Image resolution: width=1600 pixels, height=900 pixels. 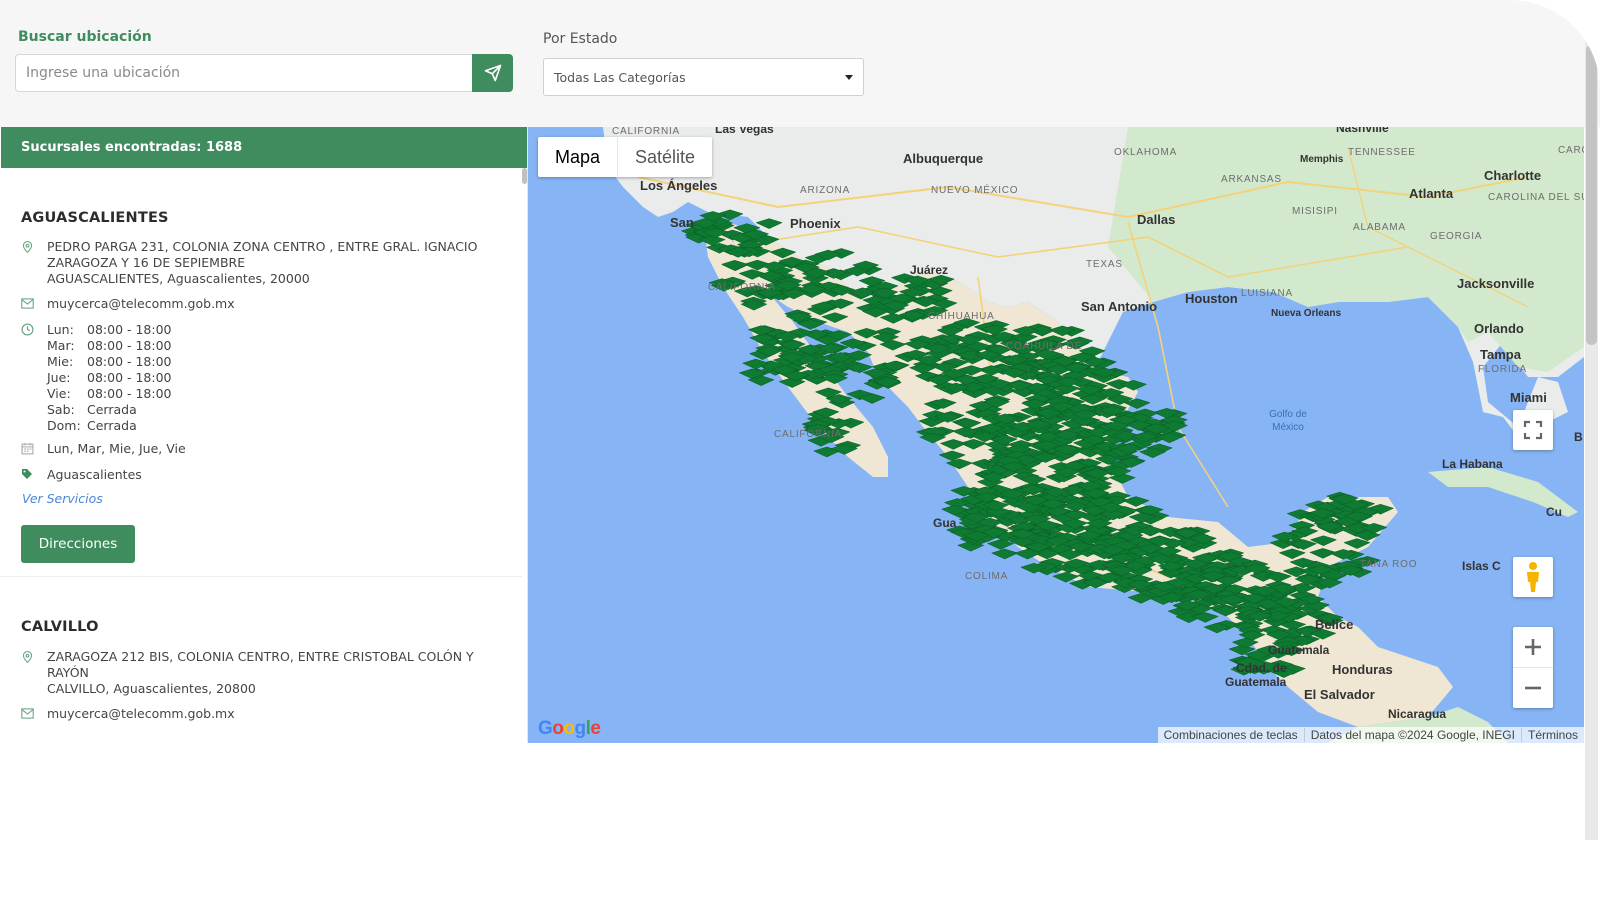 What do you see at coordinates (943, 158) in the screenshot?
I see `map-label: Albuquerque` at bounding box center [943, 158].